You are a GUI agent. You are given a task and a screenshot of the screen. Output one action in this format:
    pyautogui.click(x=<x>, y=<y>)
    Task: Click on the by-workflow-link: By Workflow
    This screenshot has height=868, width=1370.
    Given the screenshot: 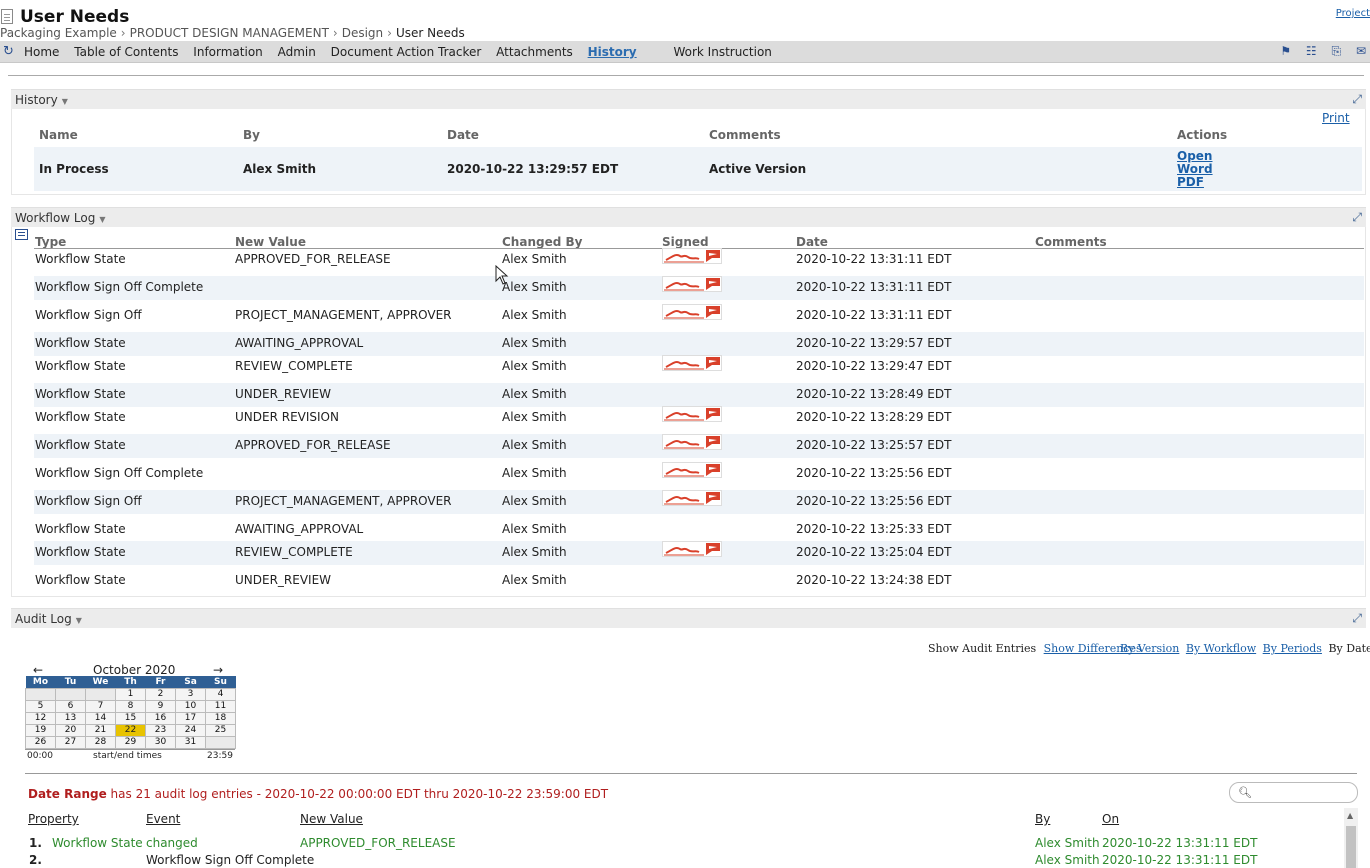 What is the action you would take?
    pyautogui.click(x=1221, y=648)
    